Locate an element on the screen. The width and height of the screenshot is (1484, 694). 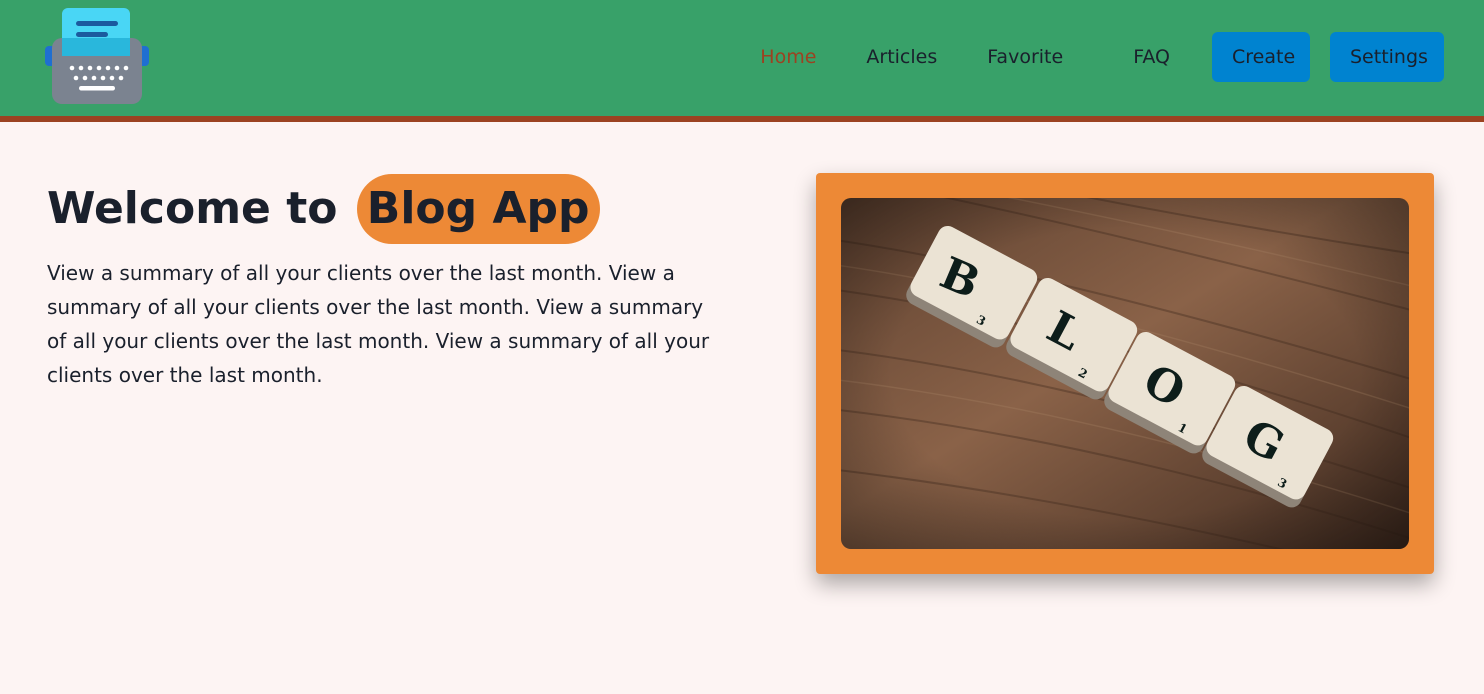
typewriter-icon is located at coordinates (97, 58).